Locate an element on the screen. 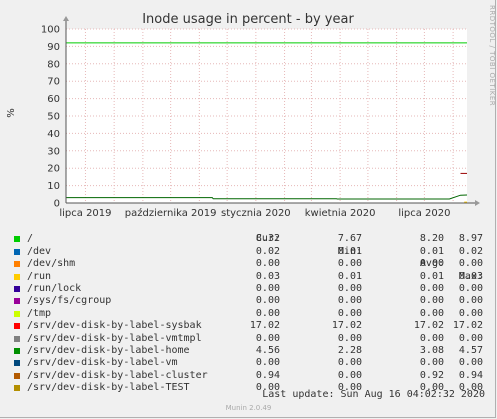 The width and height of the screenshot is (497, 419). y-tick-label: 70 is located at coordinates (53, 82).